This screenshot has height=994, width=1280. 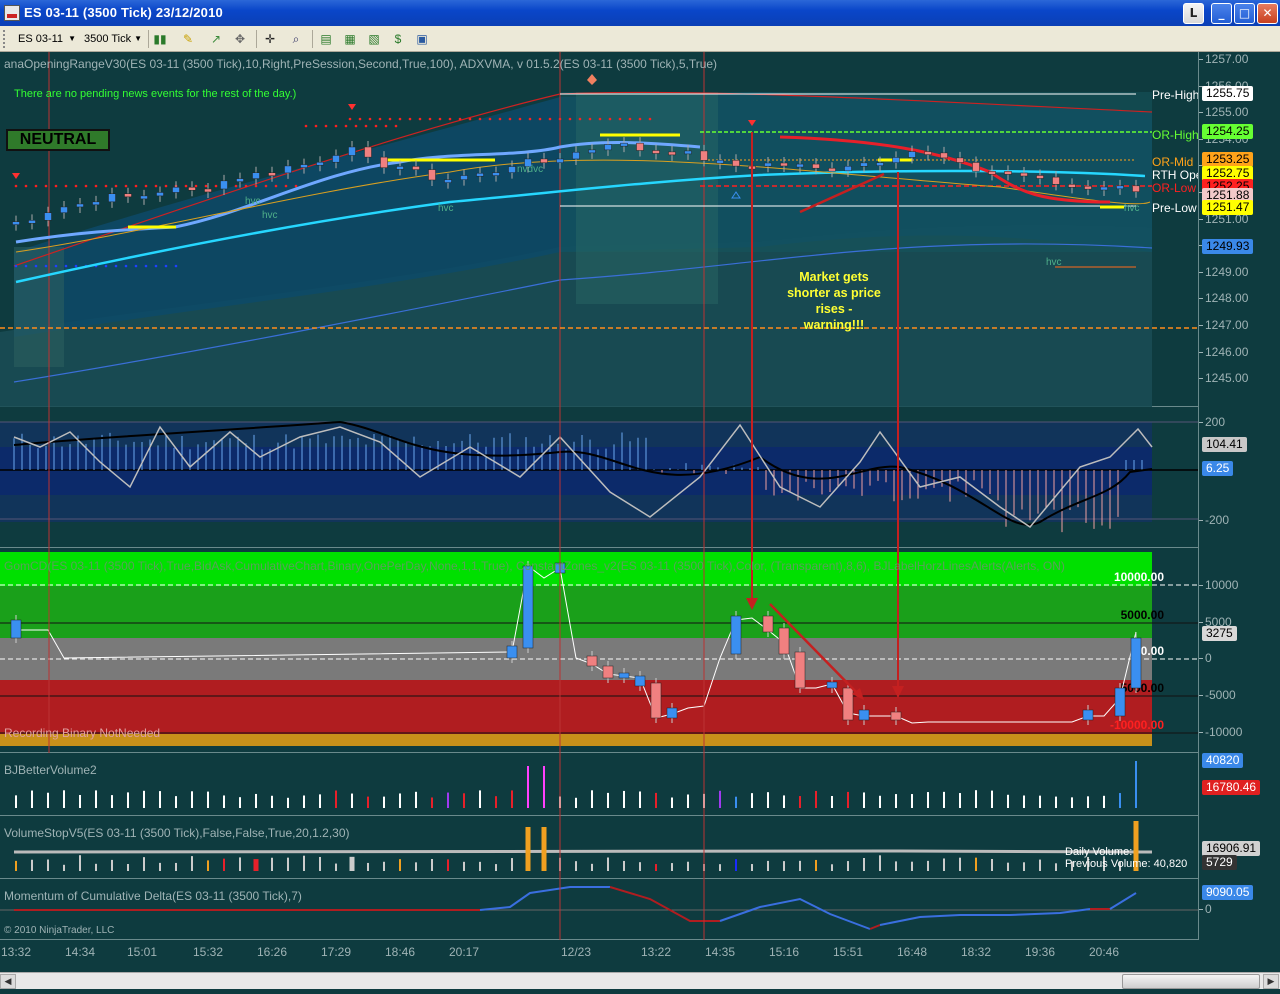 What do you see at coordinates (1174, 208) in the screenshot?
I see `level-label: Pre-Low` at bounding box center [1174, 208].